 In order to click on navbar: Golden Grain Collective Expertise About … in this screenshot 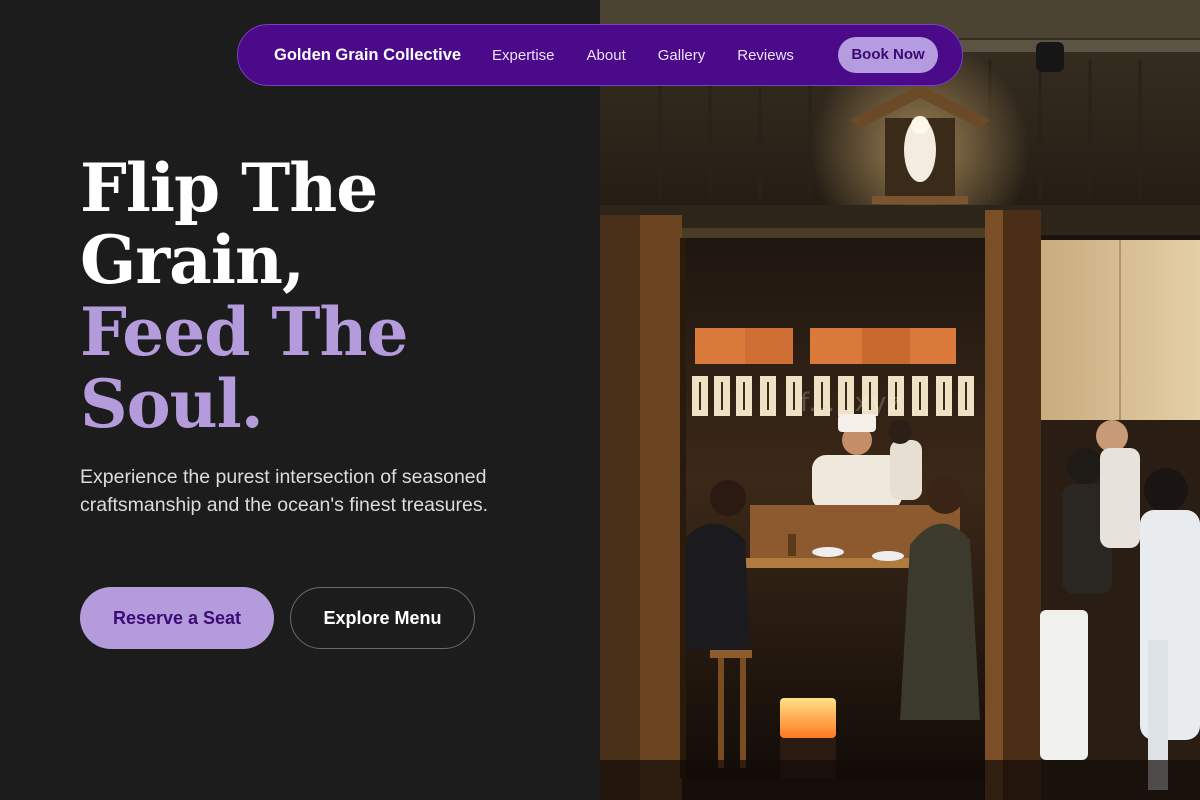, I will do `click(600, 55)`.